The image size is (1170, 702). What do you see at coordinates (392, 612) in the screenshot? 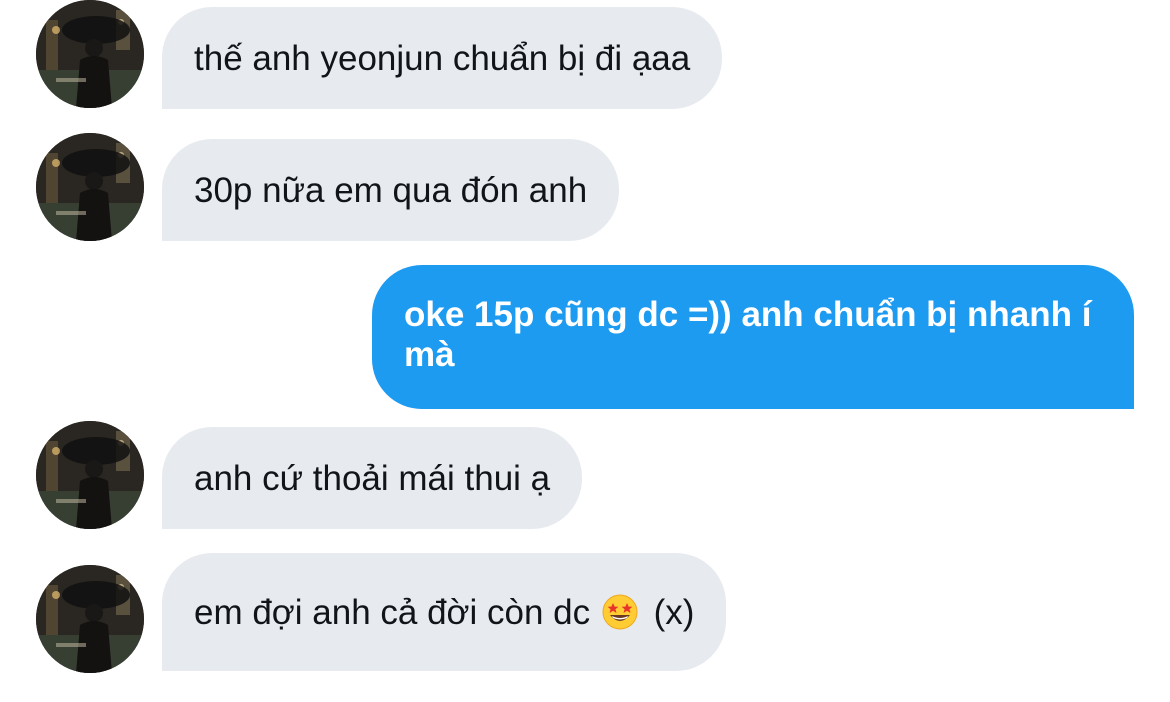
I see `message-text: em đợi anh cả đời còn dc` at bounding box center [392, 612].